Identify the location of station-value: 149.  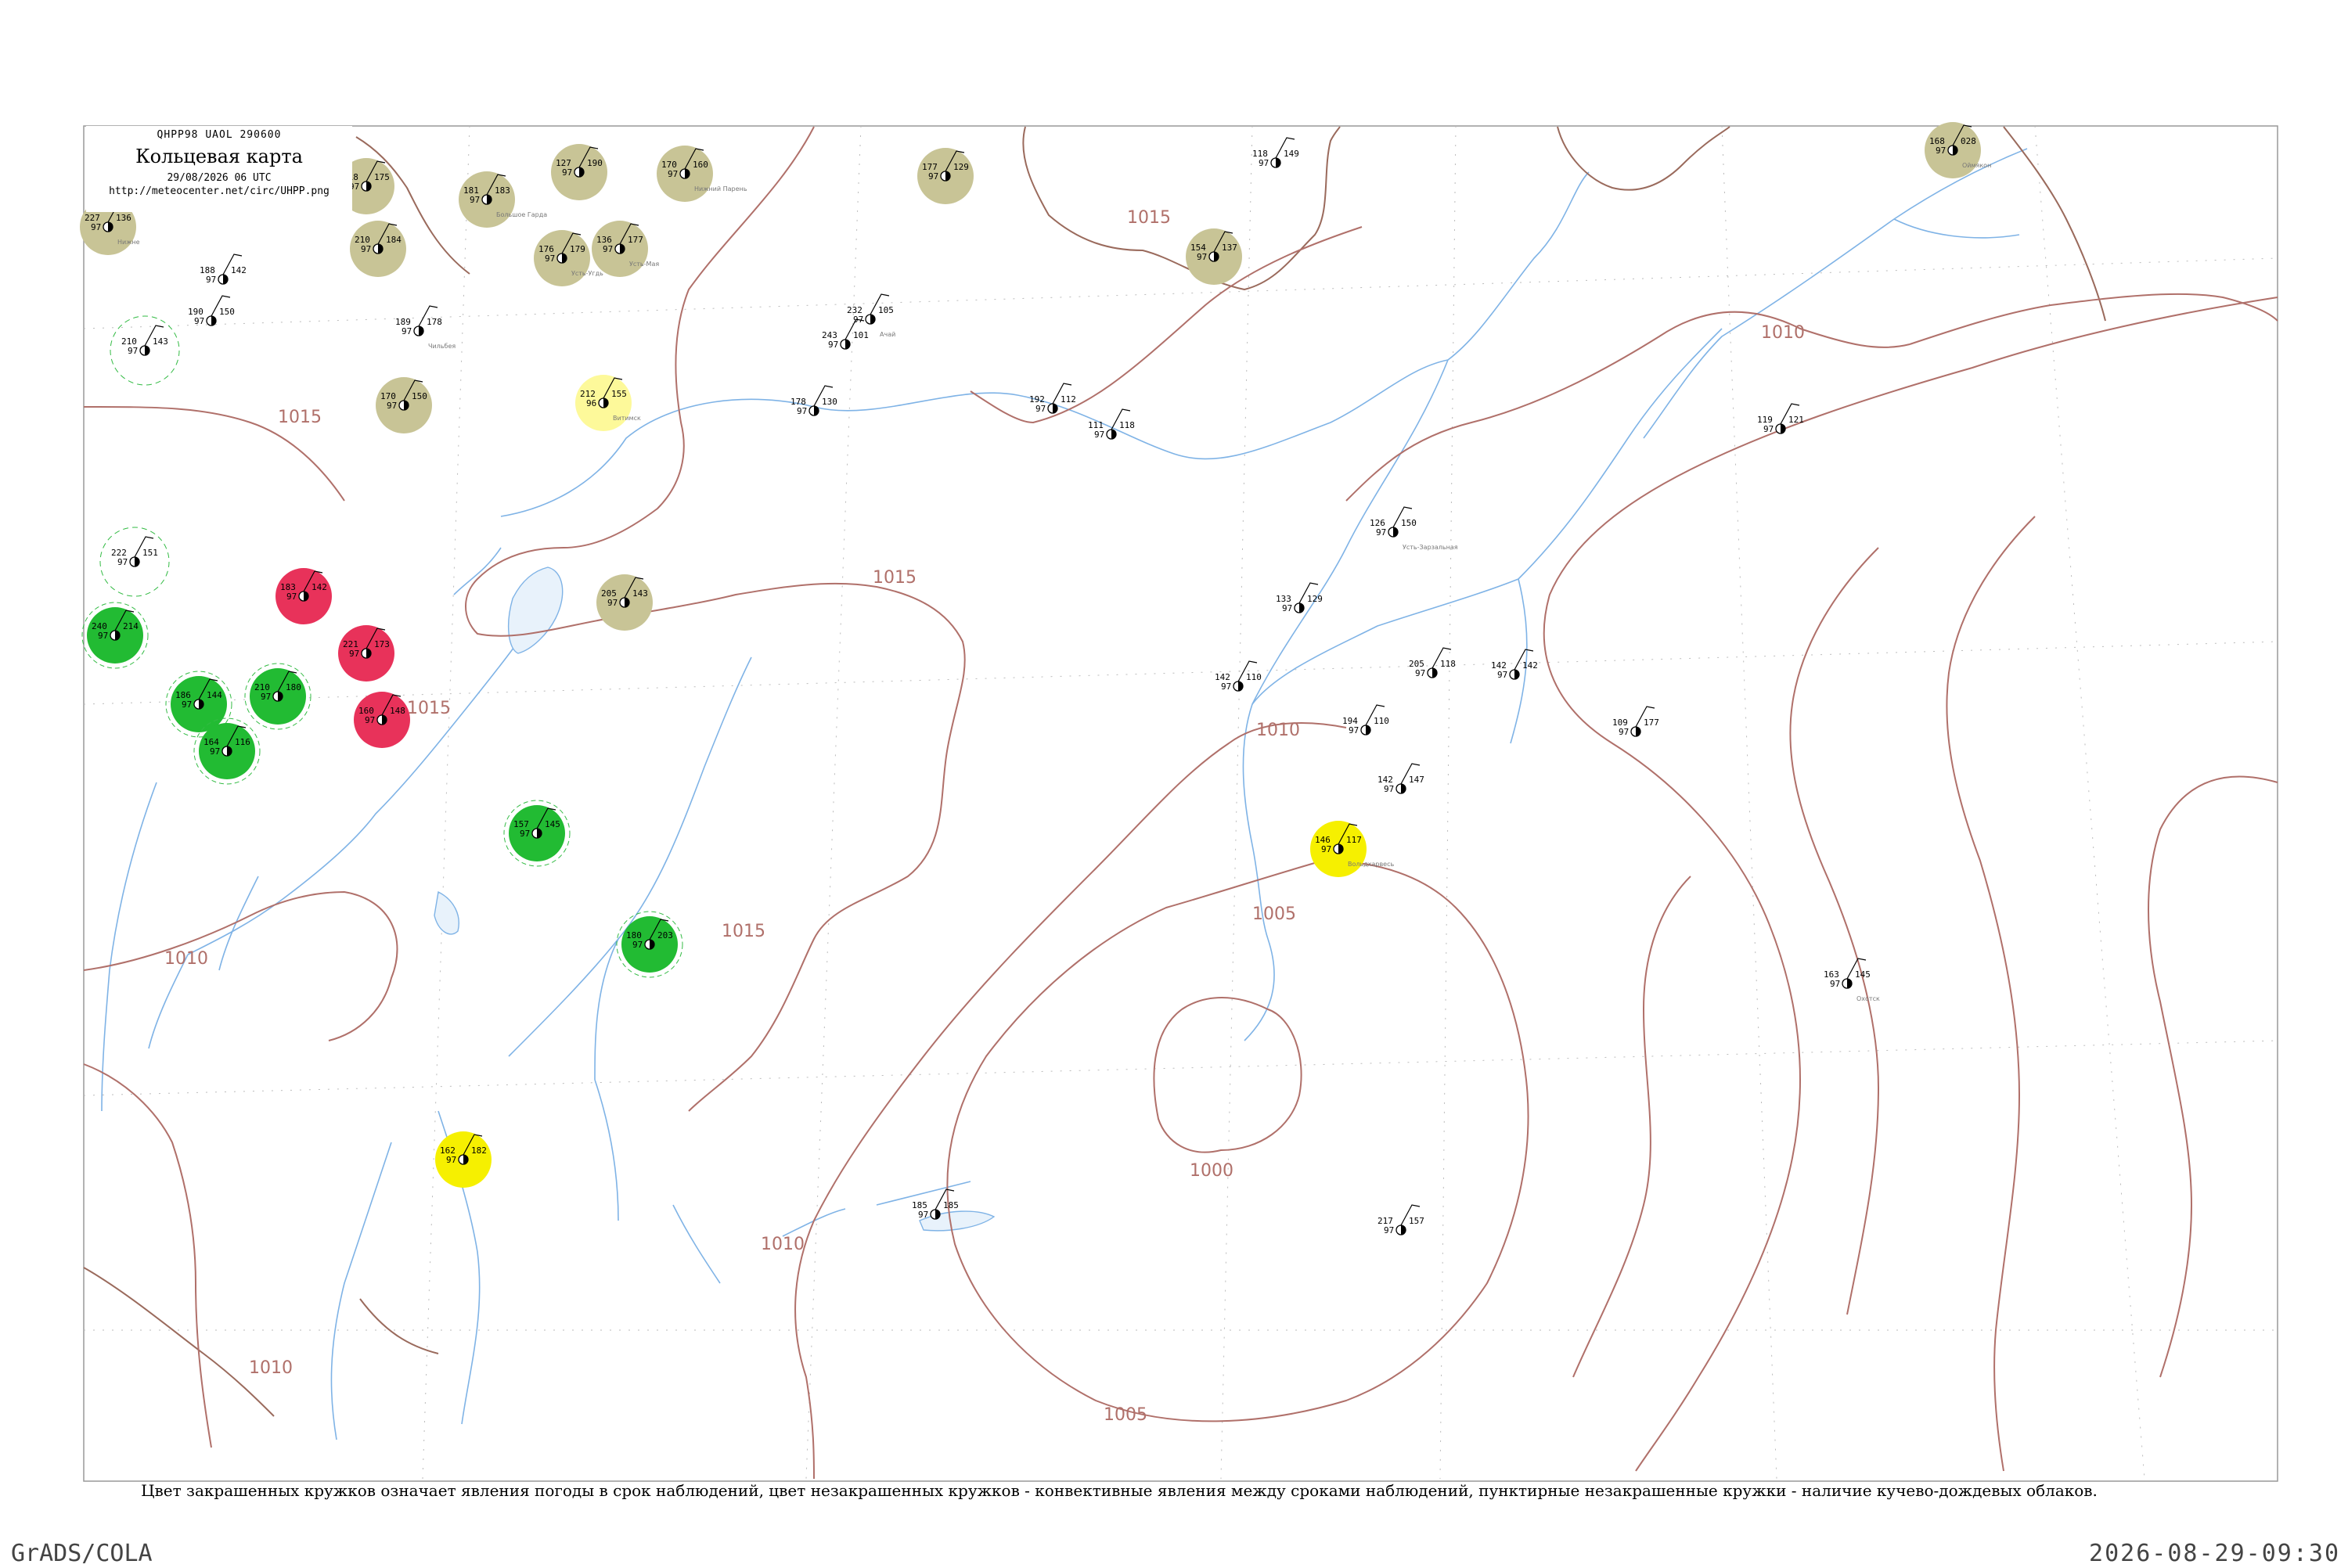
(1291, 154).